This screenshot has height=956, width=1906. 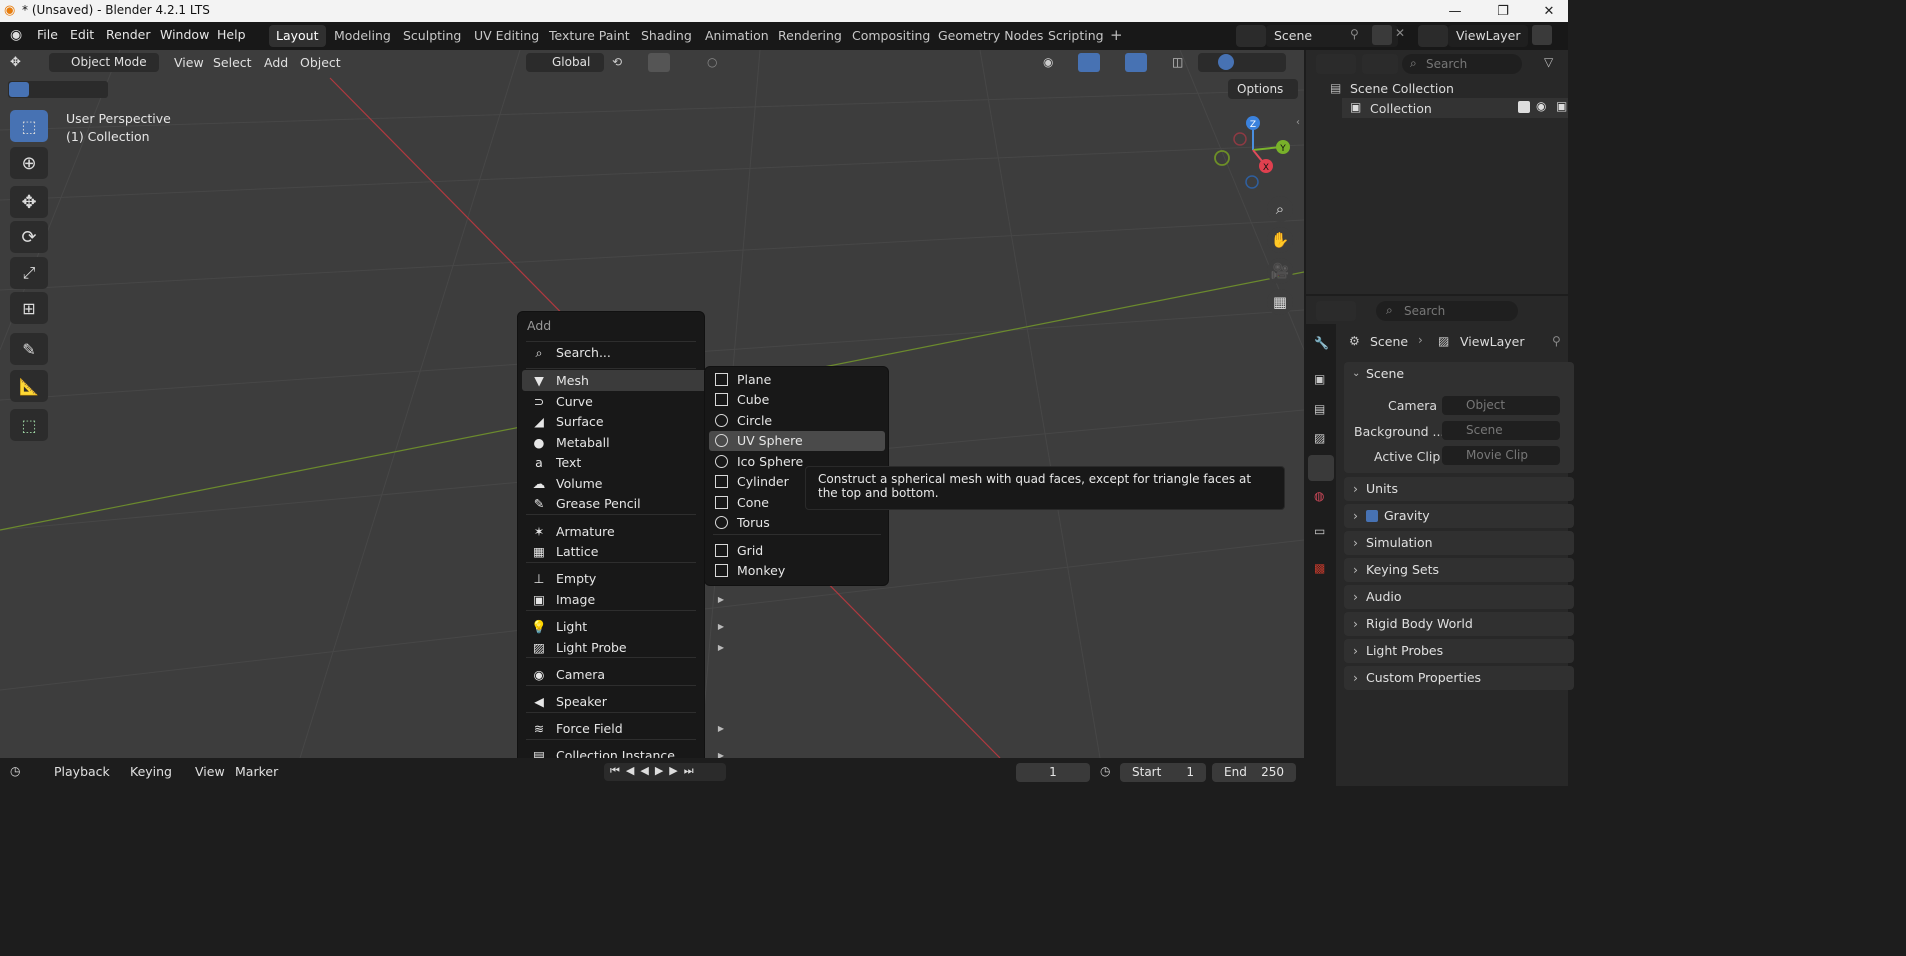 I want to click on add-menu-item: ⊃Curve▶, so click(x=626, y=401).